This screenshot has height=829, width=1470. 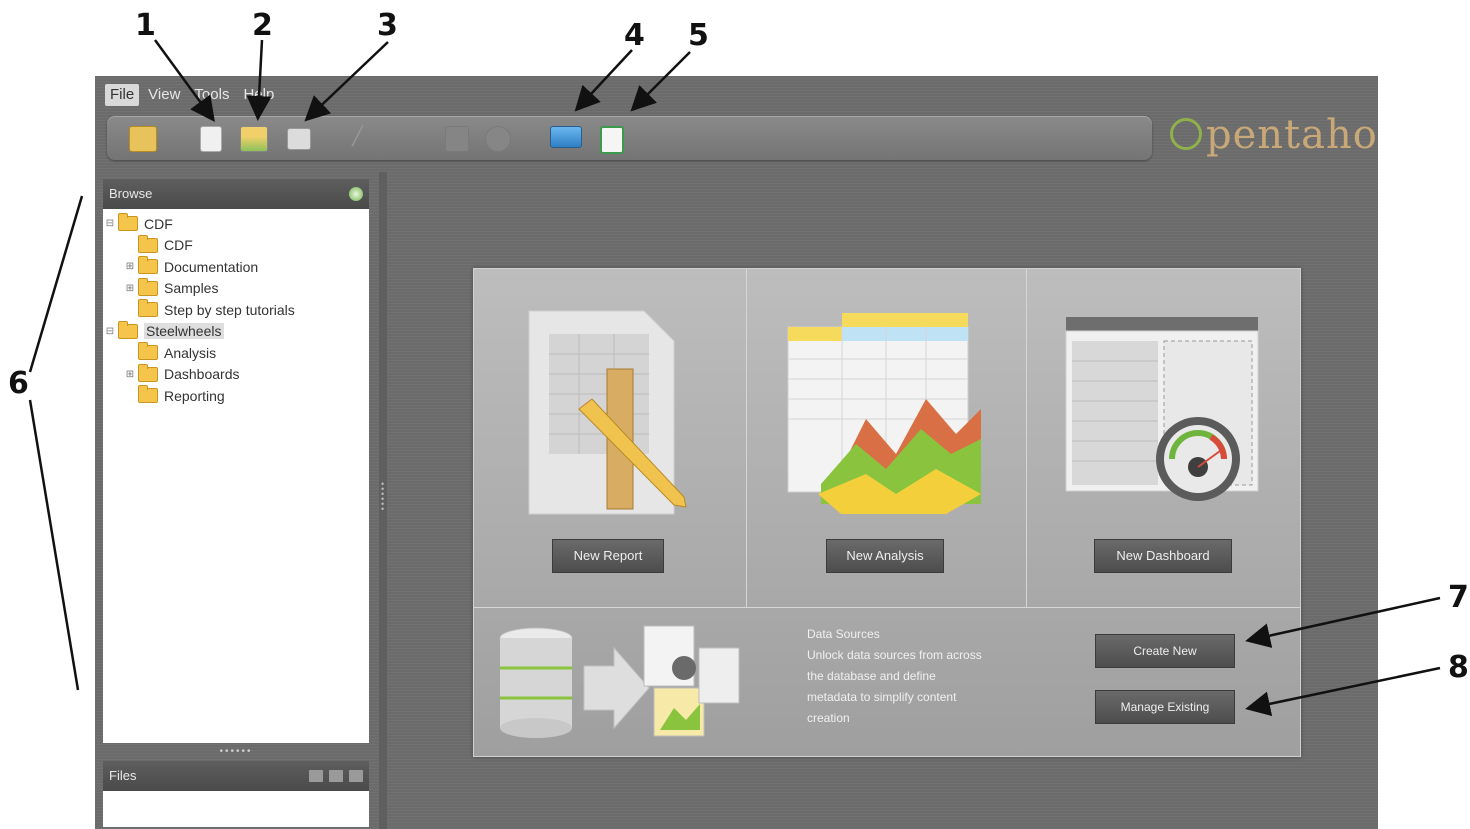 I want to click on browse-title: Browse, so click(x=131, y=193).